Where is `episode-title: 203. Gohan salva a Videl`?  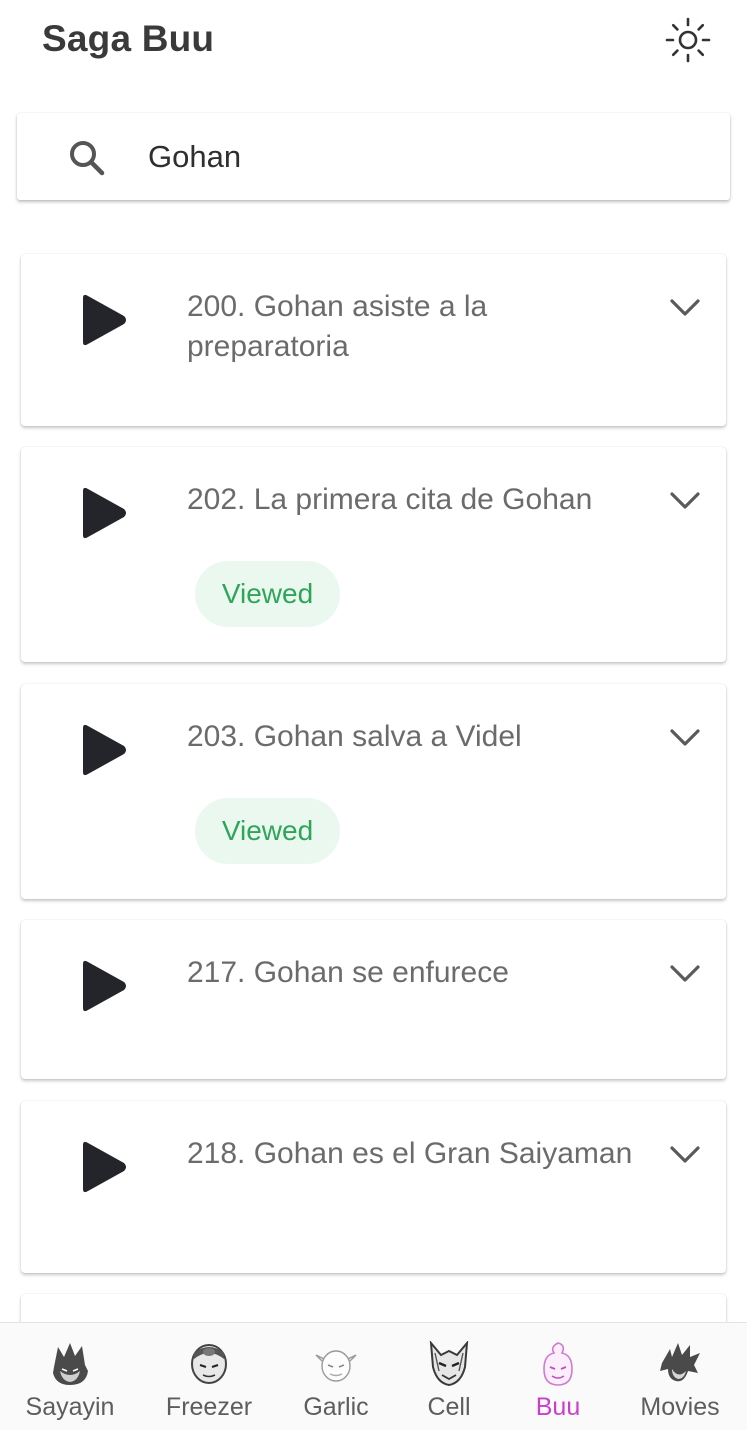 episode-title: 203. Gohan salva a Videl is located at coordinates (354, 736).